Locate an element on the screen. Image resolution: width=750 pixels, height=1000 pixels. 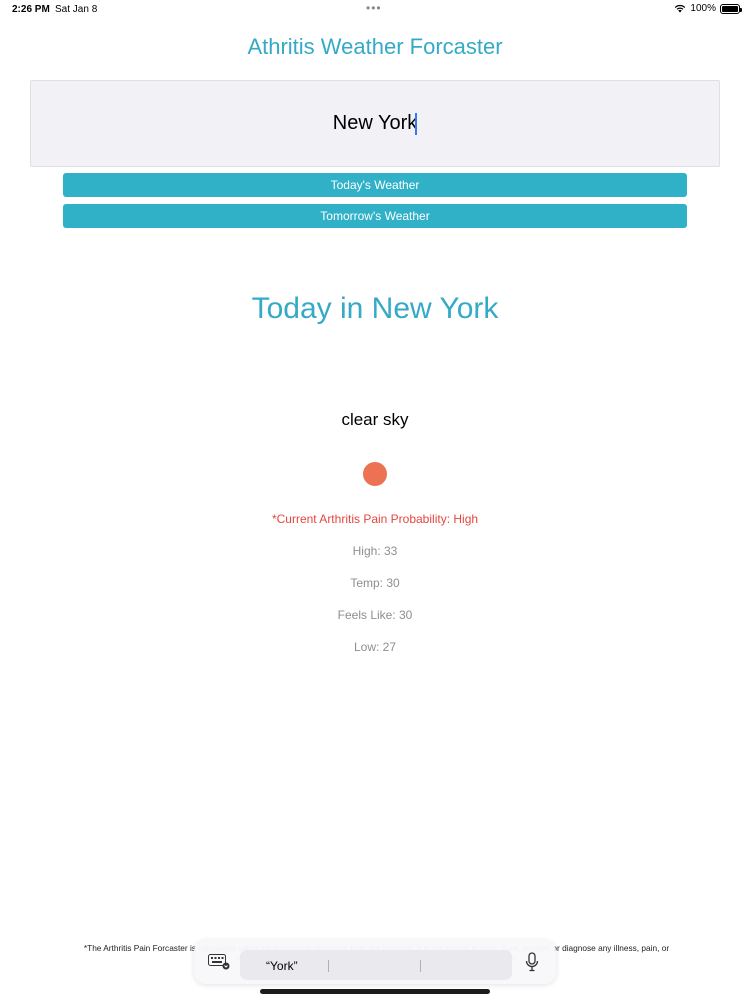
keyboard-icon is located at coordinates (219, 962).